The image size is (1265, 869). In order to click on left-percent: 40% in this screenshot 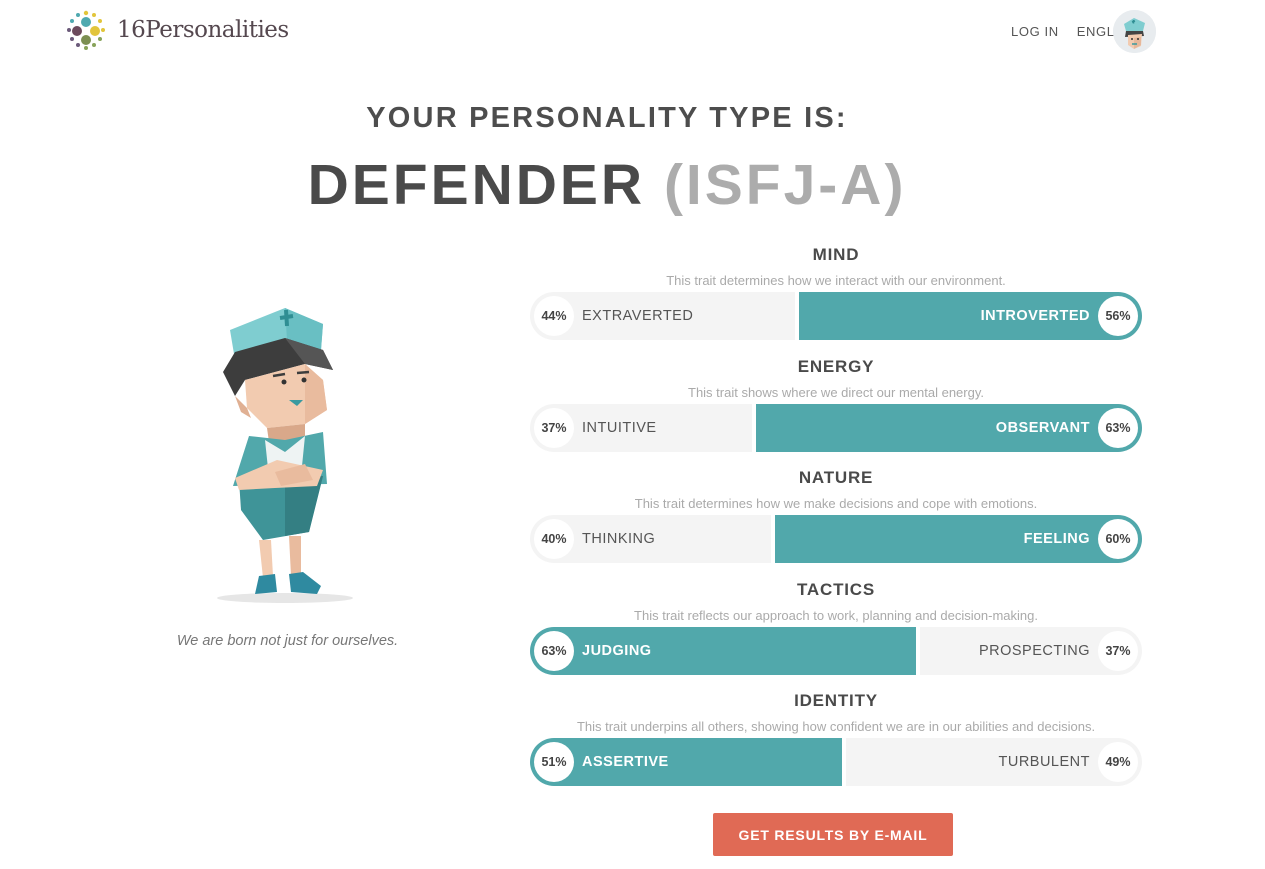, I will do `click(554, 539)`.